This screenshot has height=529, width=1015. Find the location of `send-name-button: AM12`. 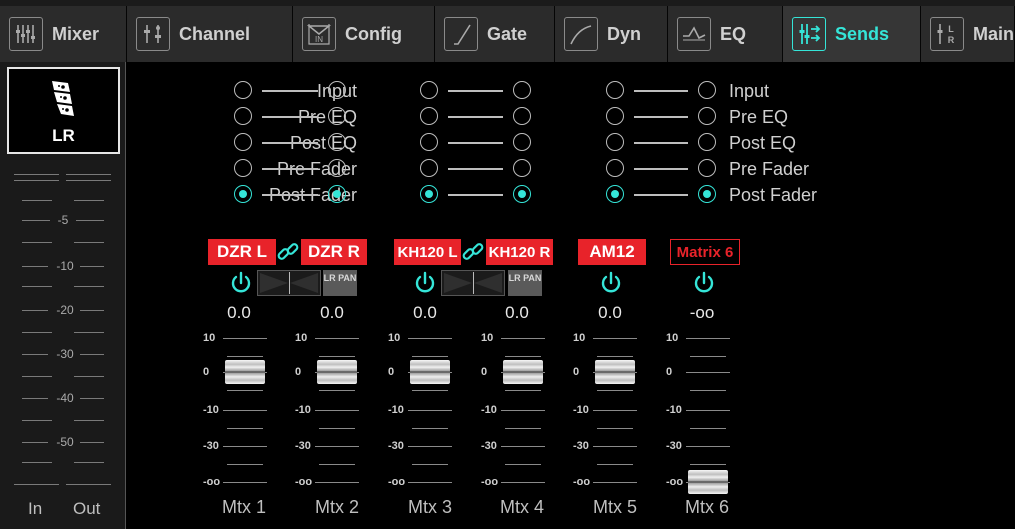

send-name-button: AM12 is located at coordinates (612, 252).